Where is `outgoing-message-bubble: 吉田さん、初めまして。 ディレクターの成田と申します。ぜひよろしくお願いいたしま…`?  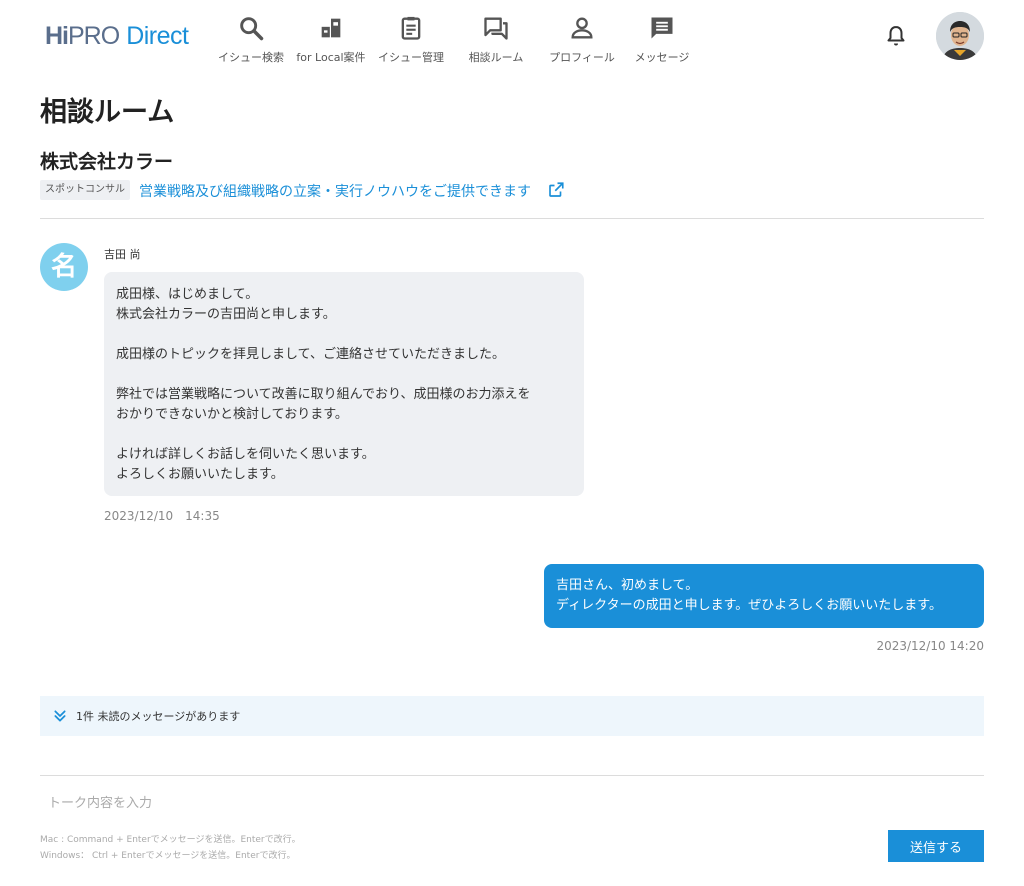 outgoing-message-bubble: 吉田さん、初めまして。 ディレクターの成田と申します。ぜひよろしくお願いいたしま… is located at coordinates (764, 596).